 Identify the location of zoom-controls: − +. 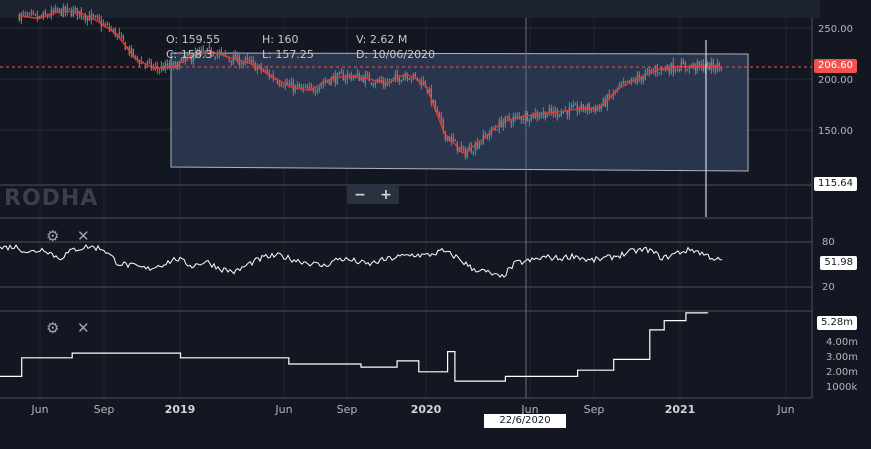
(373, 195).